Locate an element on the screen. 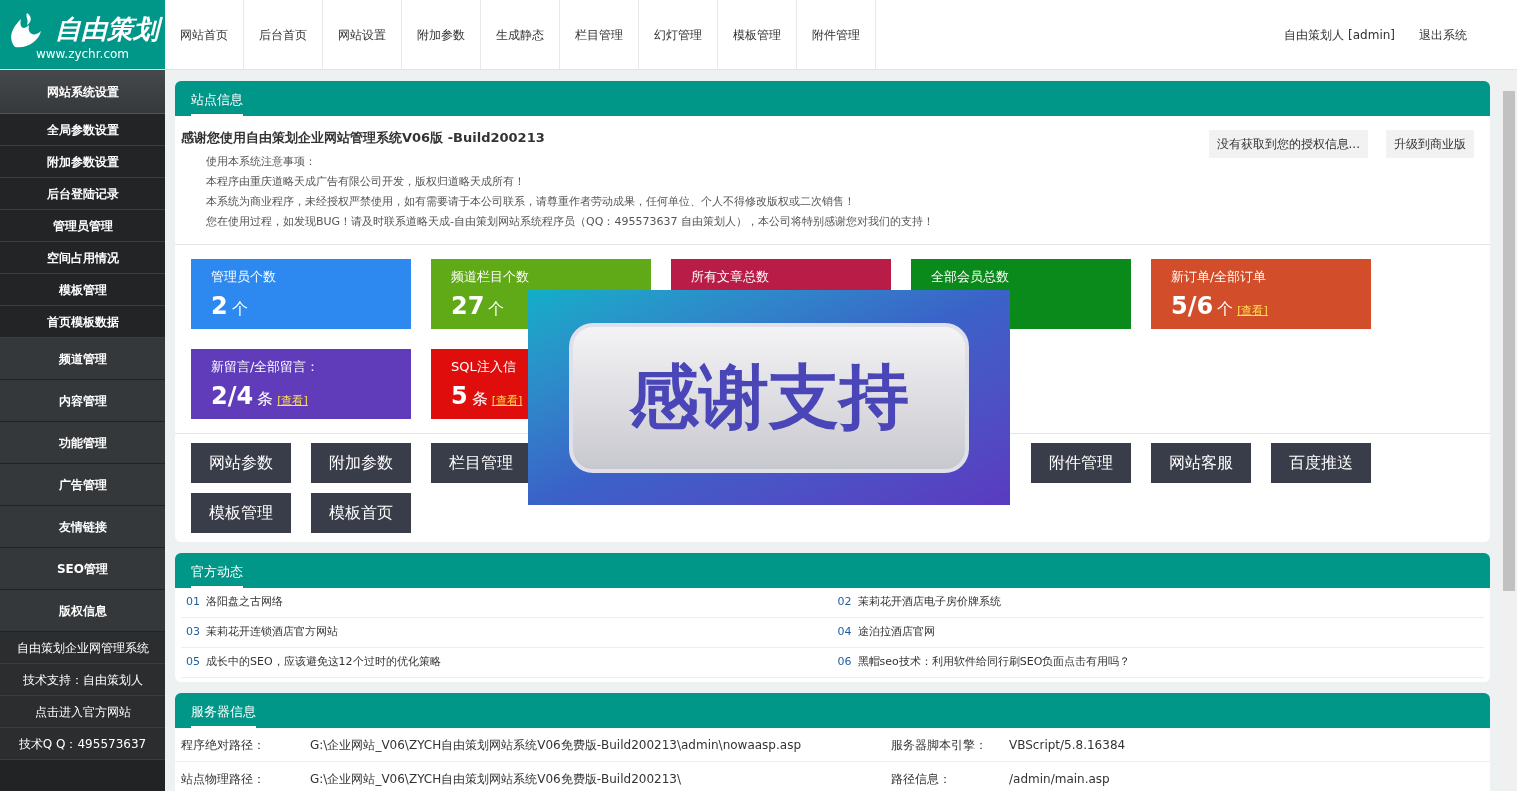 The width and height of the screenshot is (1517, 791). logout-link: 退出系统 is located at coordinates (1443, 34).